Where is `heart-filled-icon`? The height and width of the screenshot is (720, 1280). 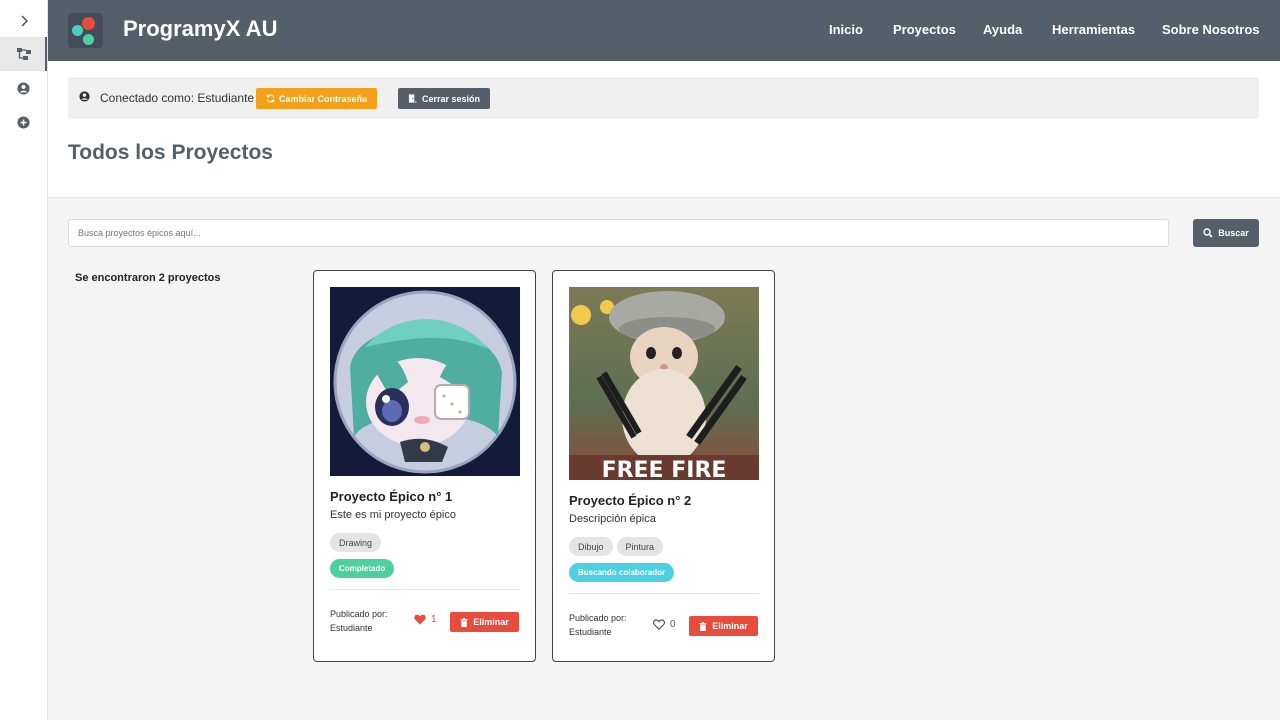
heart-filled-icon is located at coordinates (420, 619).